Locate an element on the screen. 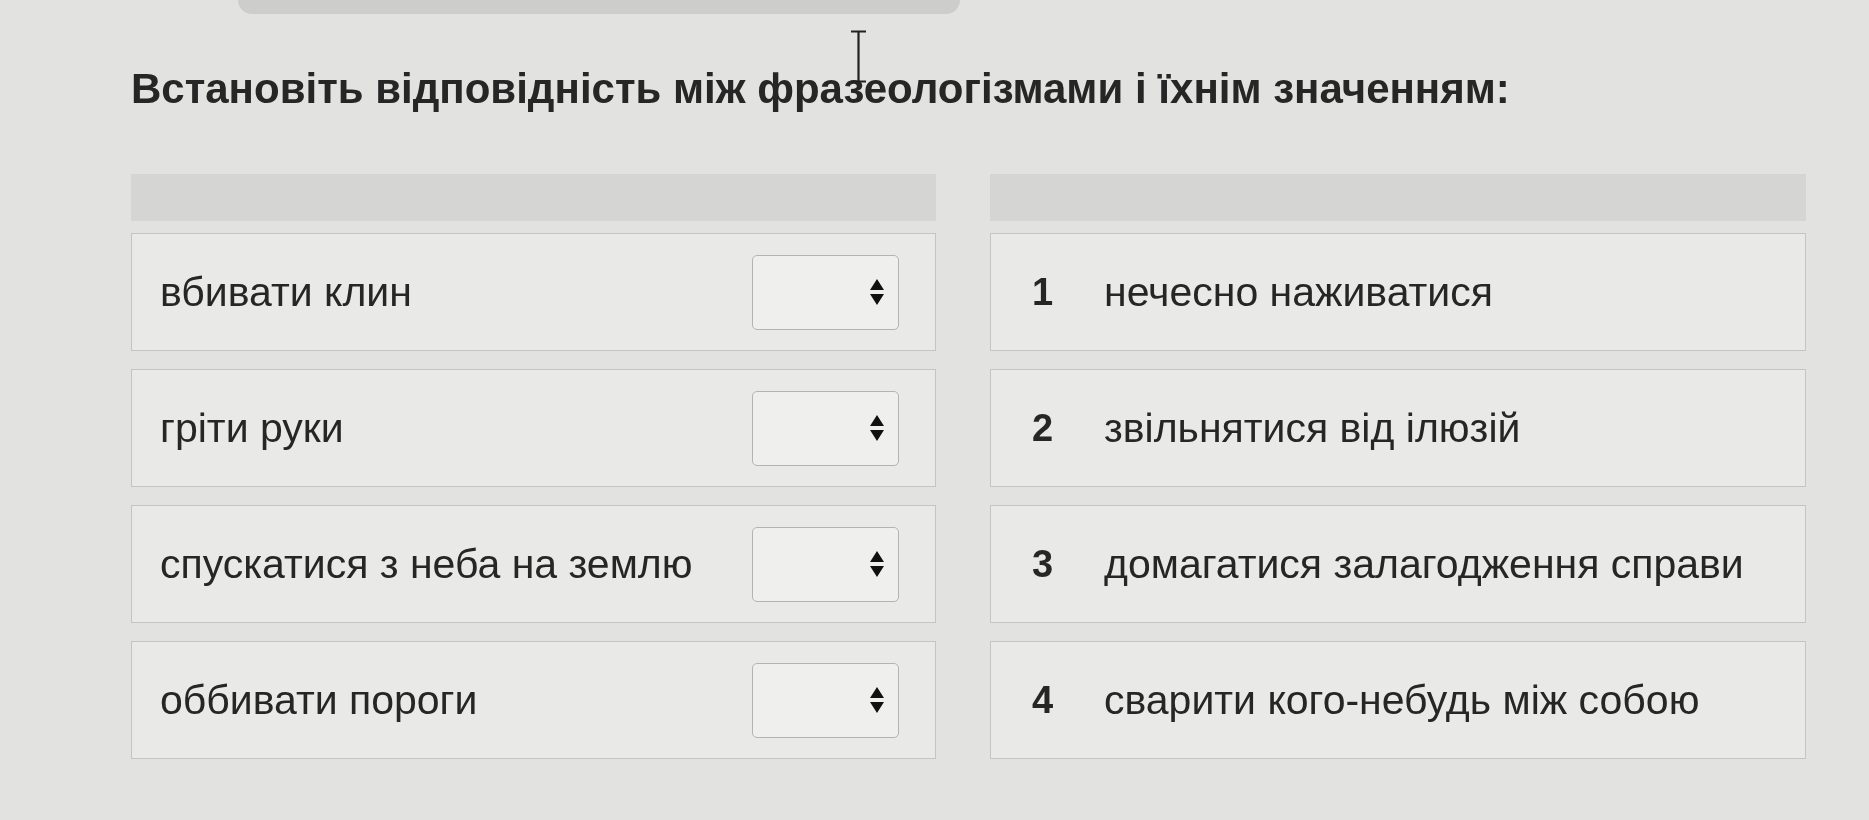 Image resolution: width=1869 pixels, height=820 pixels. meaning-number: 1 is located at coordinates (1043, 292).